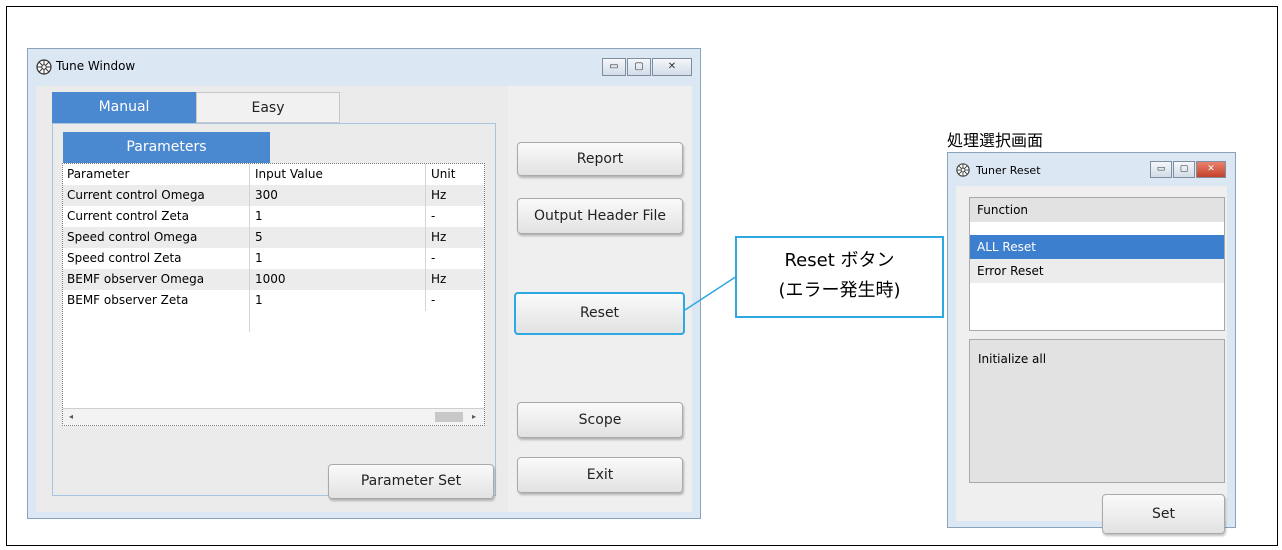 This screenshot has width=1282, height=550. What do you see at coordinates (1097, 247) in the screenshot?
I see `list-item-all-reset: ALL Reset` at bounding box center [1097, 247].